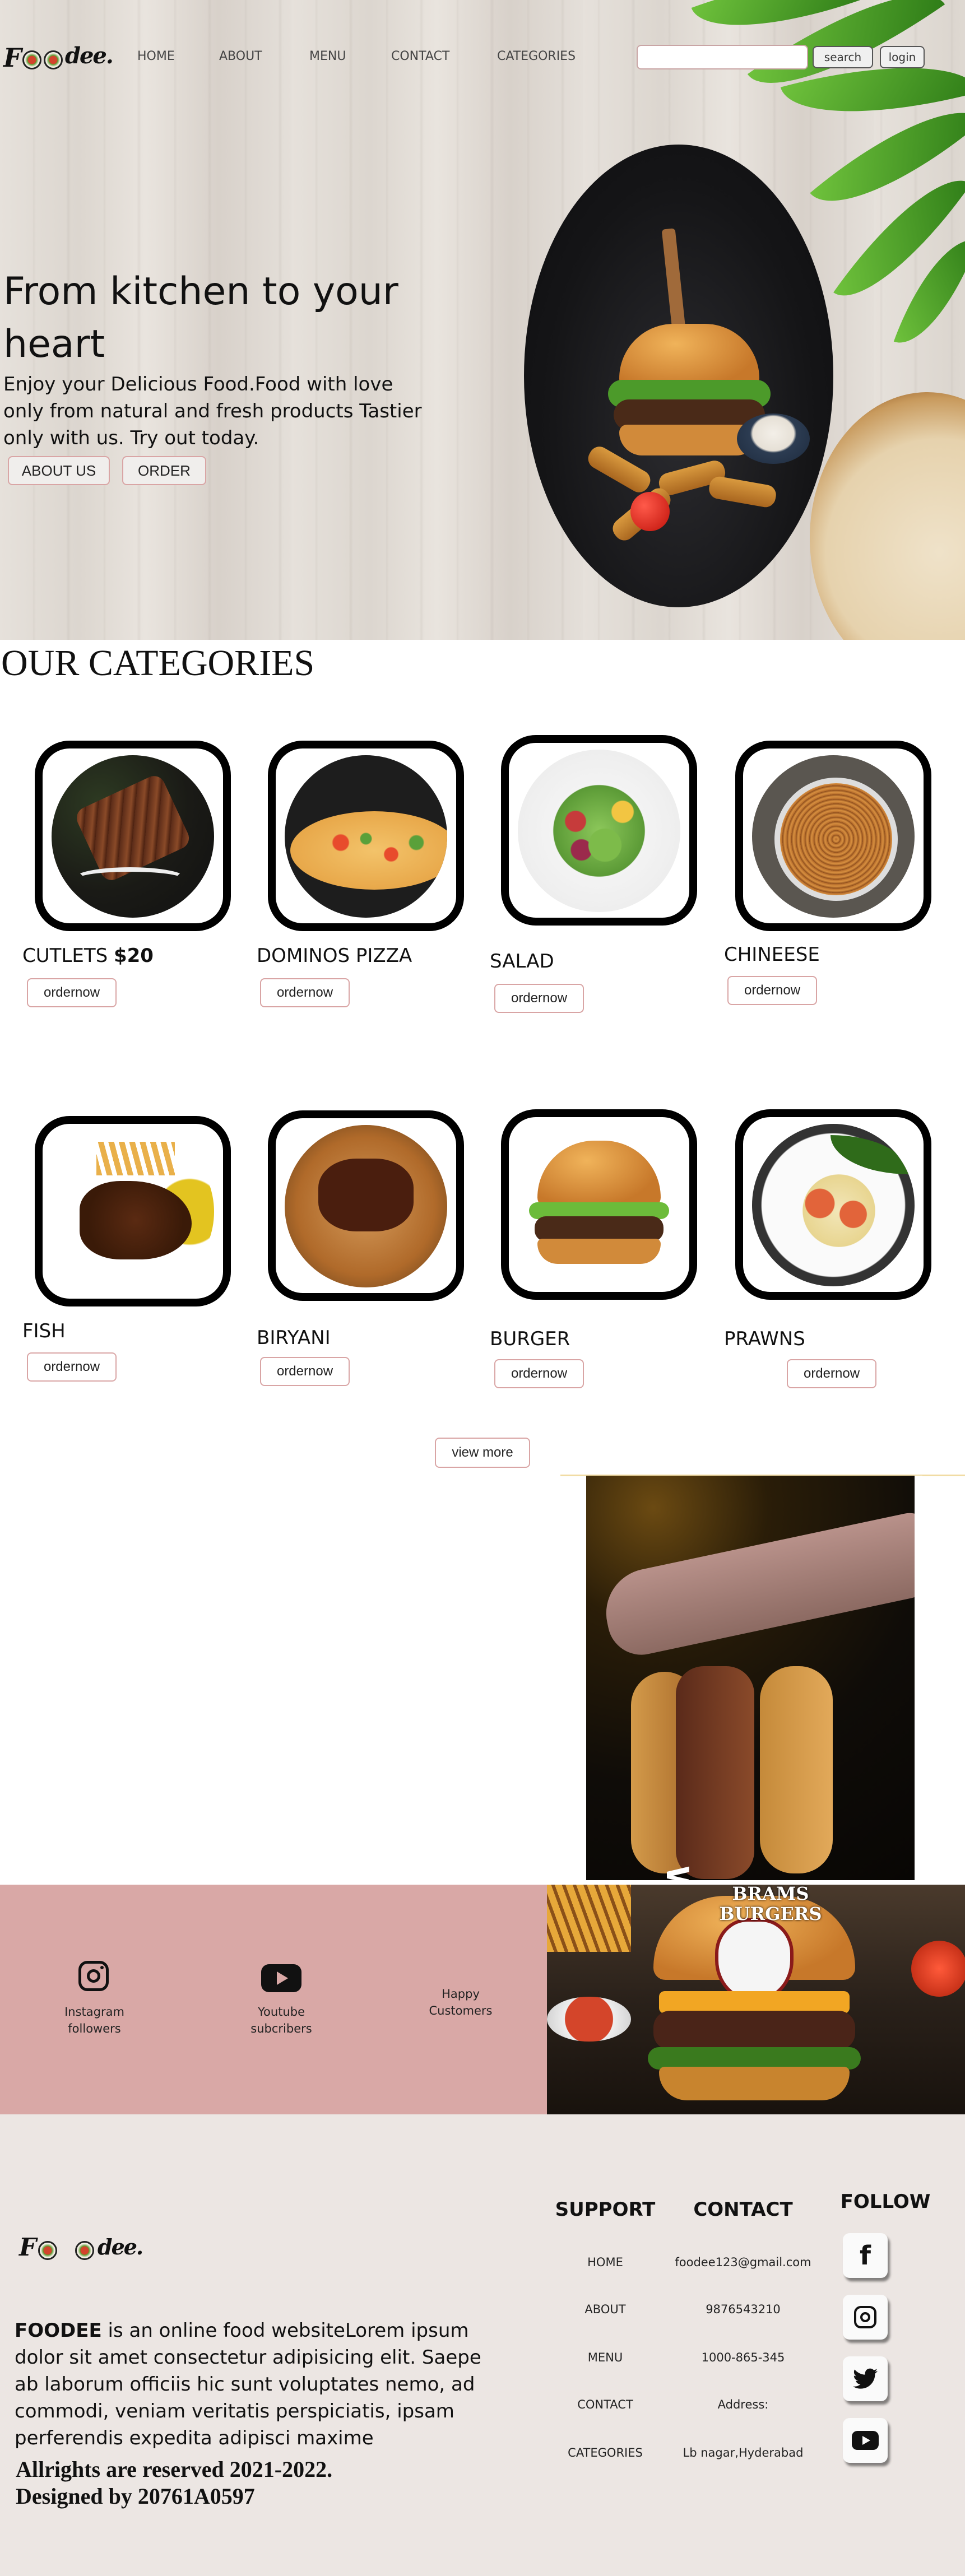 This screenshot has height=2576, width=965. Describe the element at coordinates (918, 1678) in the screenshot. I see `video-frame-edge` at that location.